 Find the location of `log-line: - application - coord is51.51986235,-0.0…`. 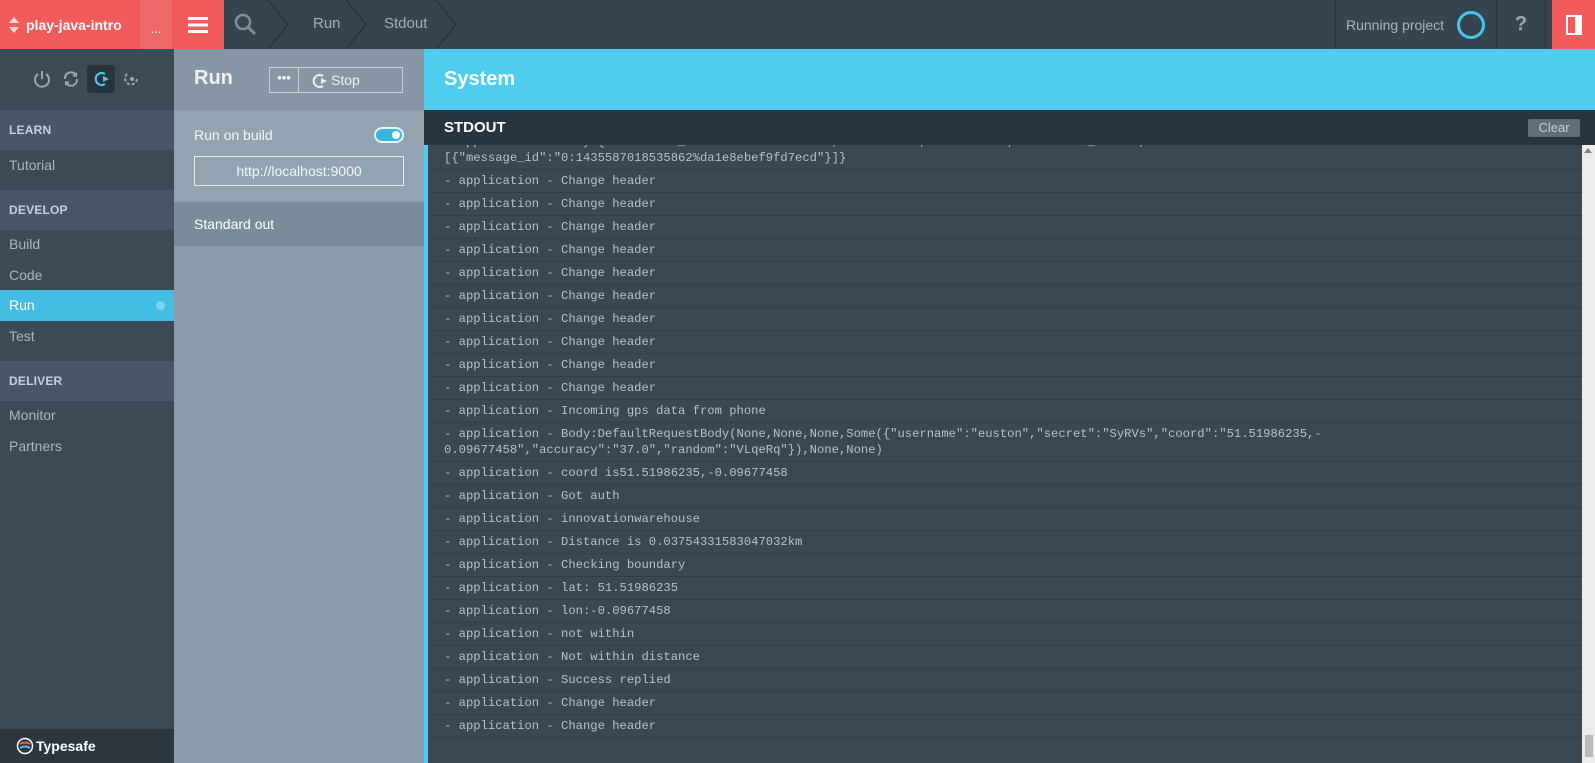

log-line: - application - coord is51.51986235,-0.0… is located at coordinates (1005, 473).